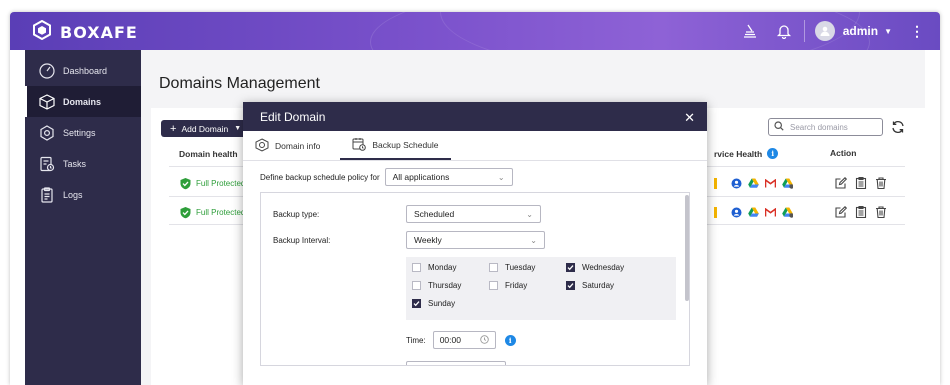  I want to click on sidebar-item-label: Settings, so click(79, 132).